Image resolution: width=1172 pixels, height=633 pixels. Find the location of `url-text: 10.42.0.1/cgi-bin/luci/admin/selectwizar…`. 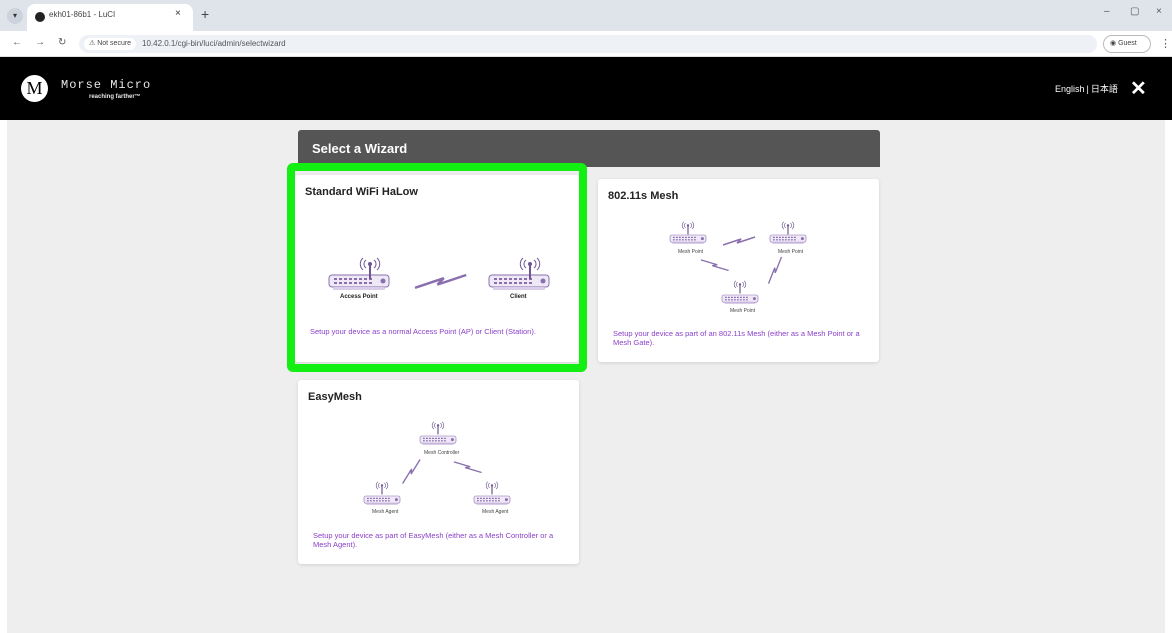

url-text: 10.42.0.1/cgi-bin/luci/admin/selectwizar… is located at coordinates (214, 43).